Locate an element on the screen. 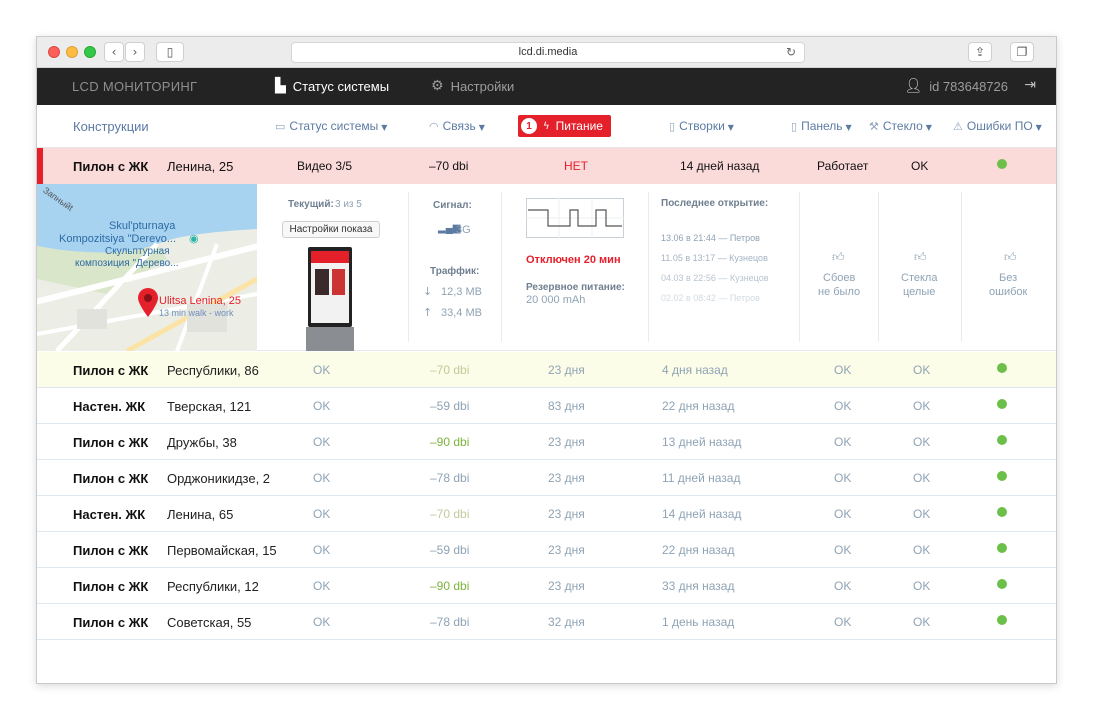  current-value: 3 из 5 is located at coordinates (348, 204).